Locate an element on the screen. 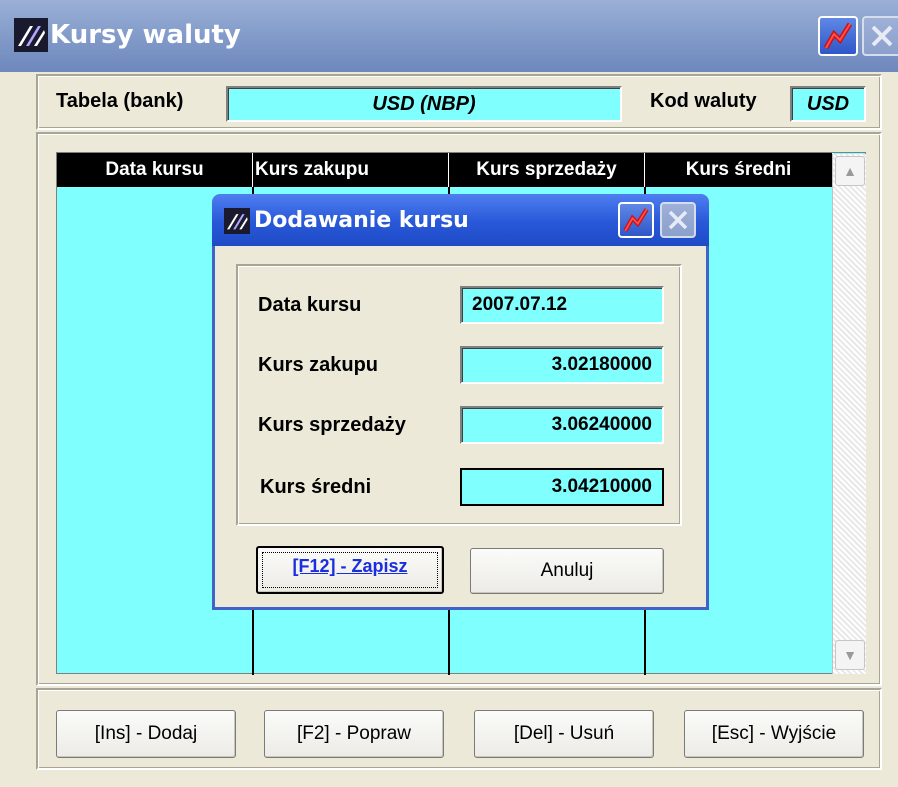 This screenshot has width=898, height=787. cancel-button: Anuluj is located at coordinates (567, 571).